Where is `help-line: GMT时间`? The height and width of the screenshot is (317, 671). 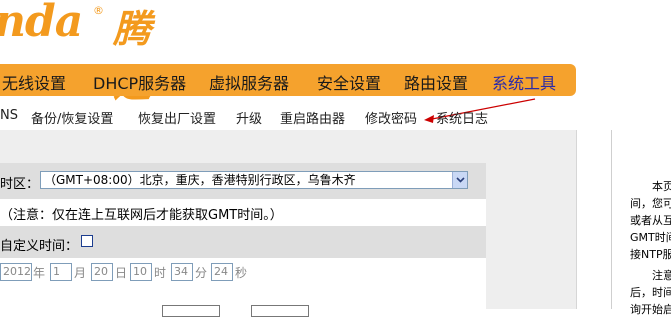 help-line: GMT时间 is located at coordinates (650, 237).